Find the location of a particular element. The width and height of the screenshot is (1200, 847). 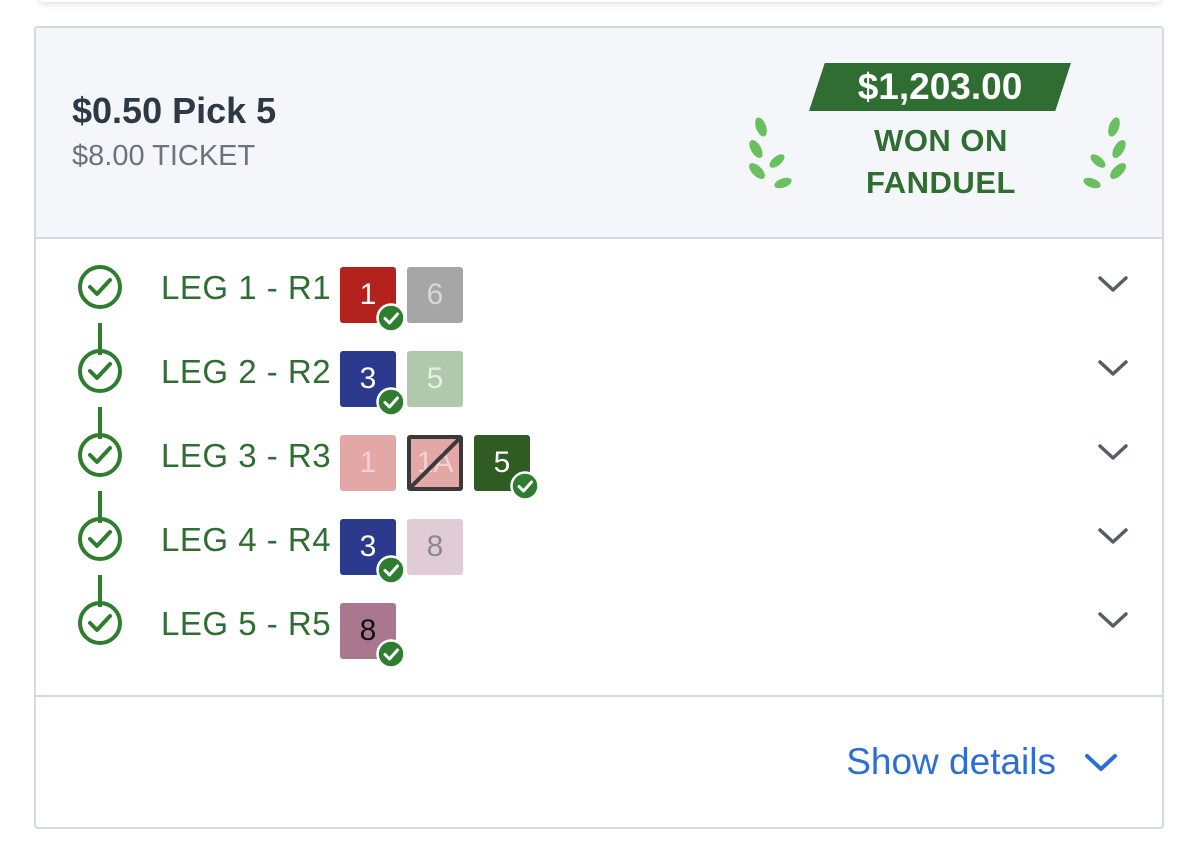

show-details-button: Show details is located at coordinates (982, 762).